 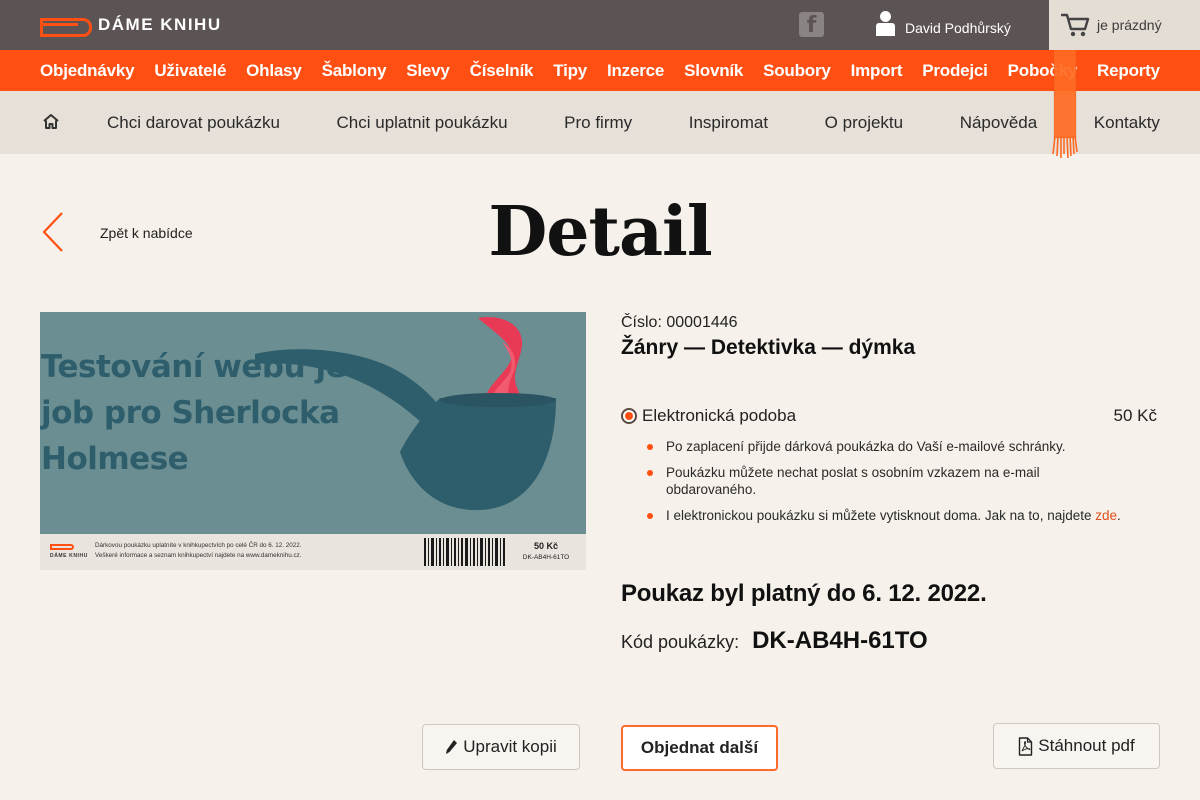 I want to click on edit-copy-button: Upravit kopii, so click(x=501, y=747).